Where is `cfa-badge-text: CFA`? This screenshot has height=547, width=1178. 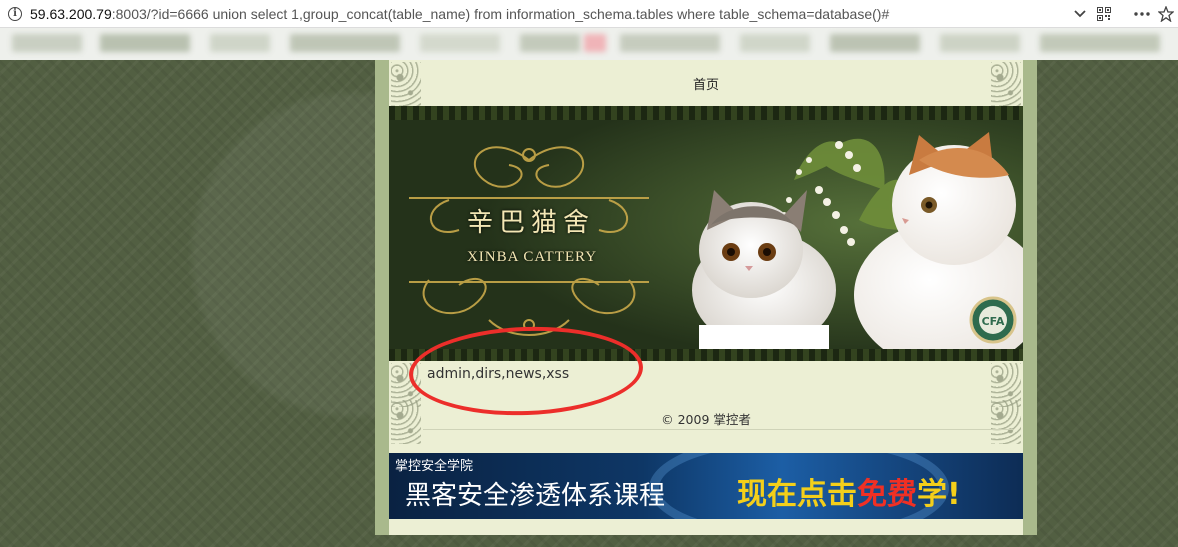 cfa-badge-text: CFA is located at coordinates (993, 321).